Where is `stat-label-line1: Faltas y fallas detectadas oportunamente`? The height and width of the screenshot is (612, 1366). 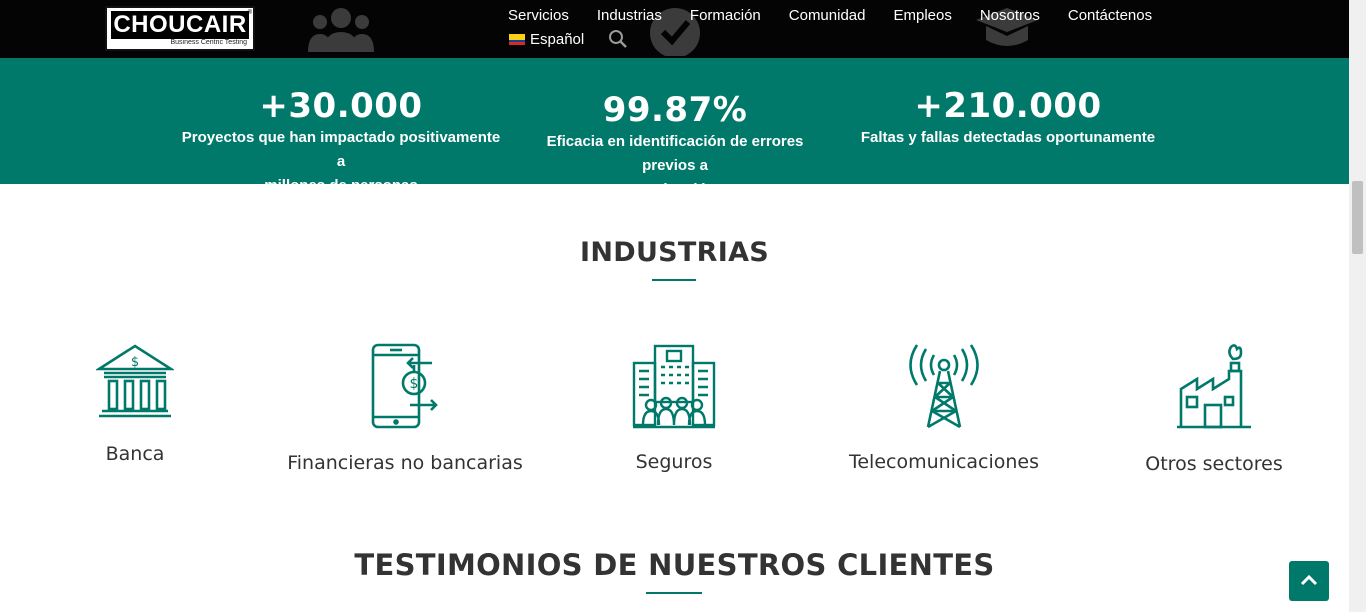
stat-label-line1: Faltas y fallas detectadas oportunamente is located at coordinates (1008, 137).